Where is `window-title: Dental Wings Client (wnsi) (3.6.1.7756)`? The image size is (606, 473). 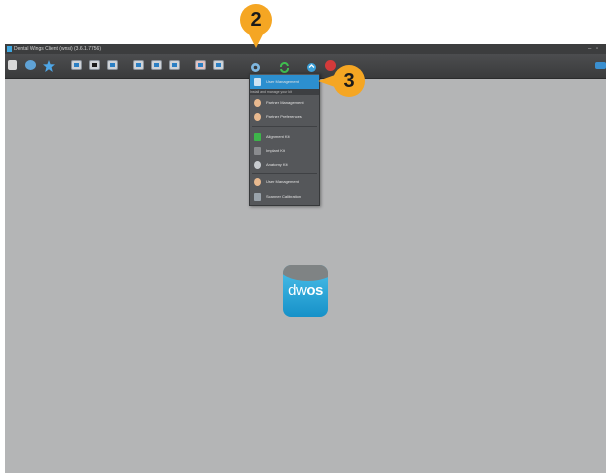 window-title: Dental Wings Client (wnsi) (3.6.1.7756) is located at coordinates (57, 49).